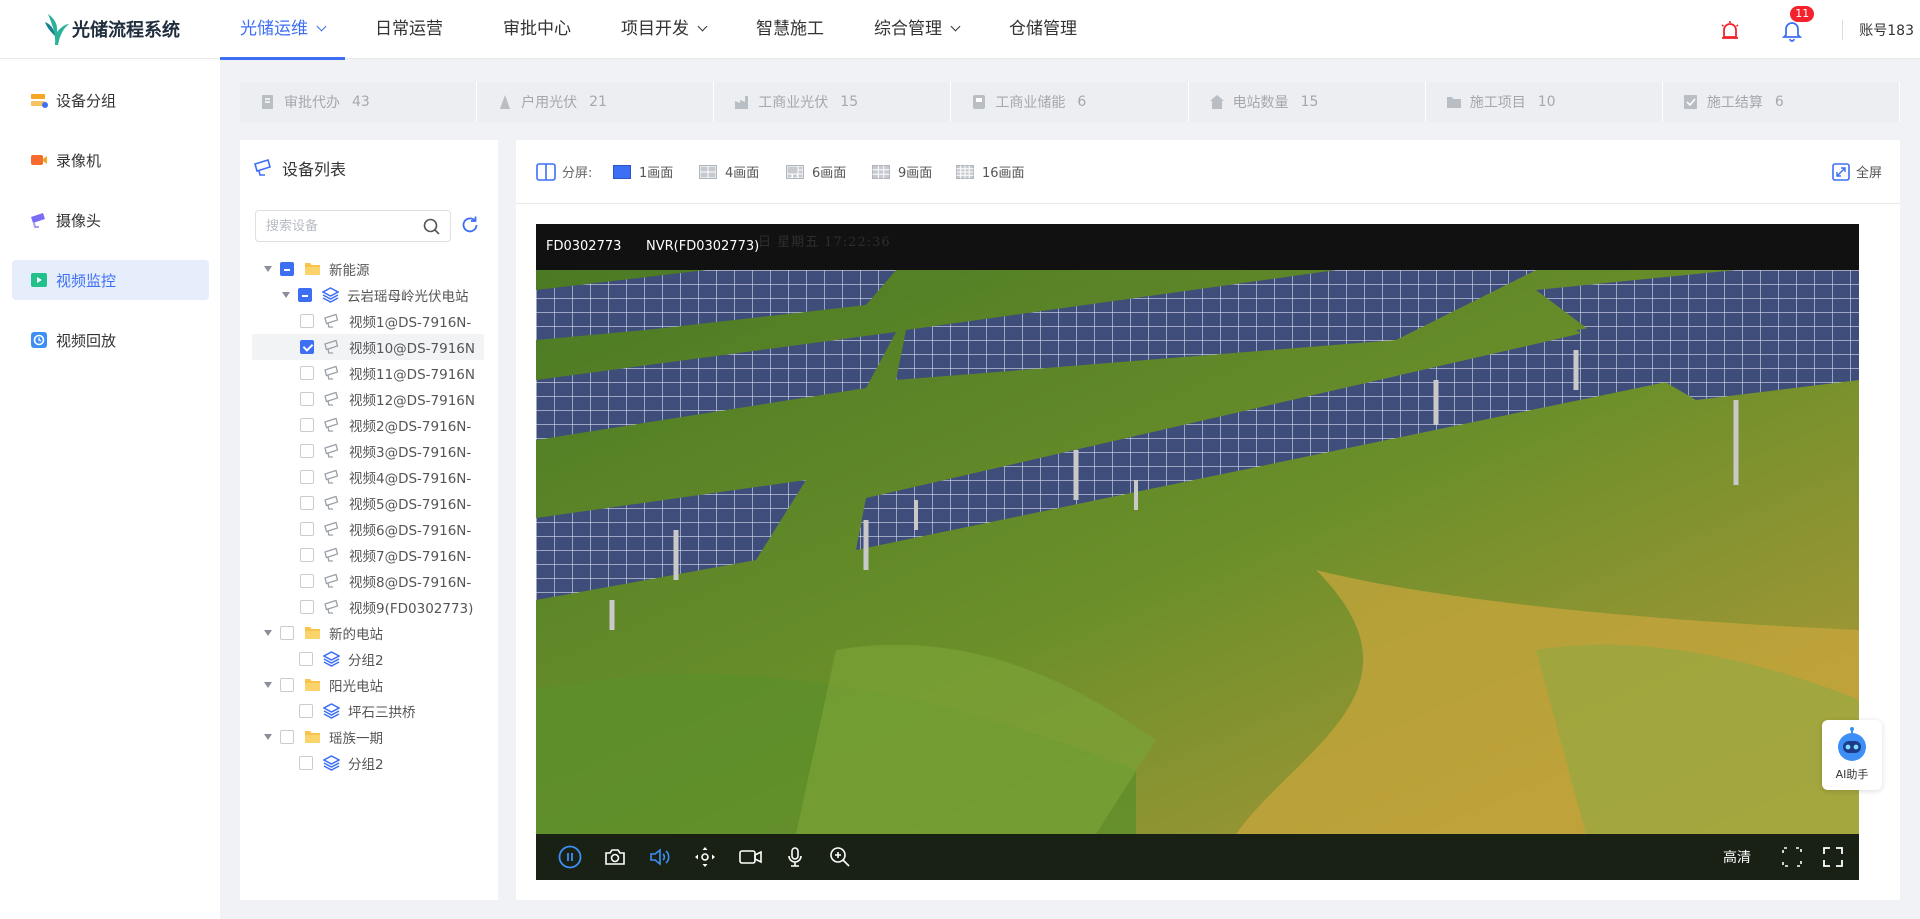 This screenshot has width=1920, height=919. What do you see at coordinates (1730, 30) in the screenshot?
I see `alarm-icon` at bounding box center [1730, 30].